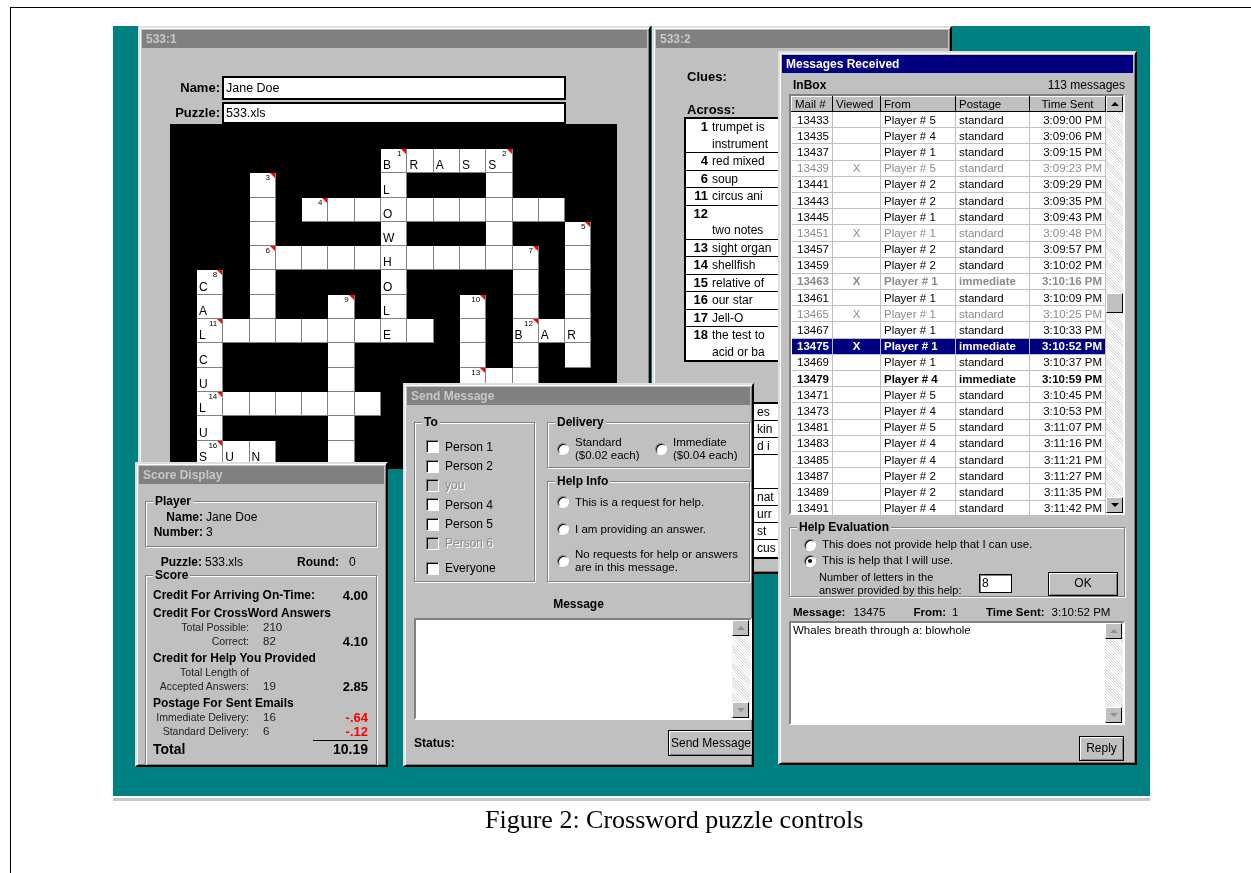 This screenshot has height=873, width=1251. I want to click on table-row: 13441 Player # 2 standard 3:09:29 PM, so click(948, 184).